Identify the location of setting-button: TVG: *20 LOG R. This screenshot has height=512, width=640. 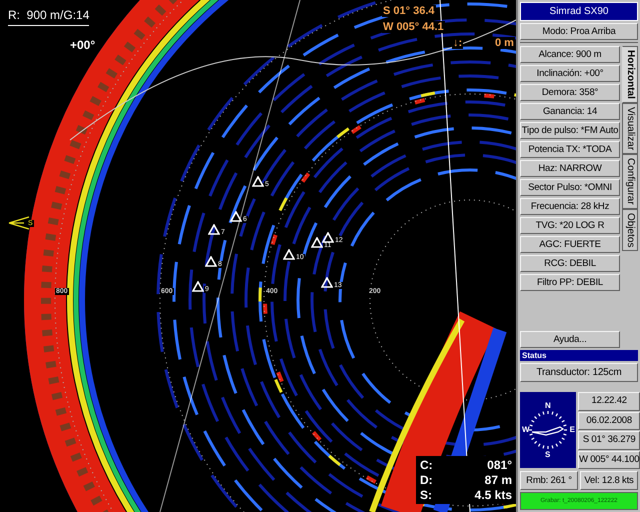
(570, 225).